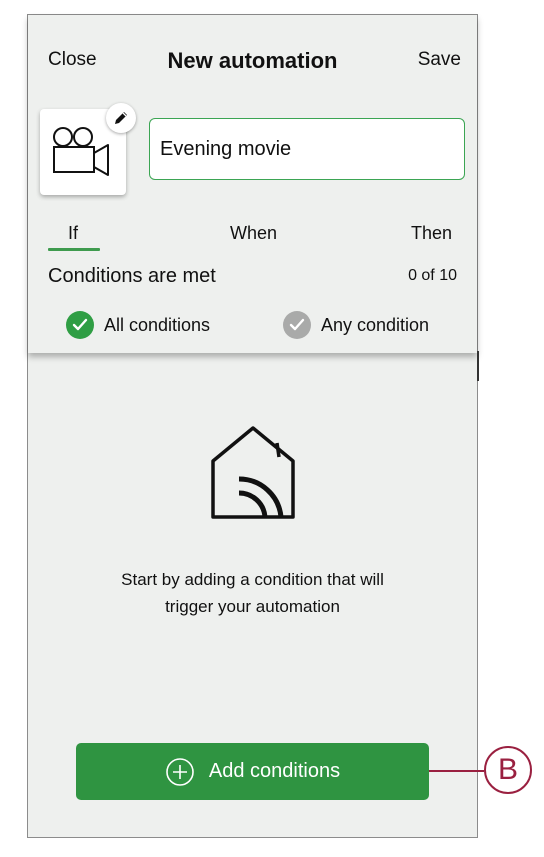  Describe the element at coordinates (72, 60) in the screenshot. I see `close-button: Close` at that location.